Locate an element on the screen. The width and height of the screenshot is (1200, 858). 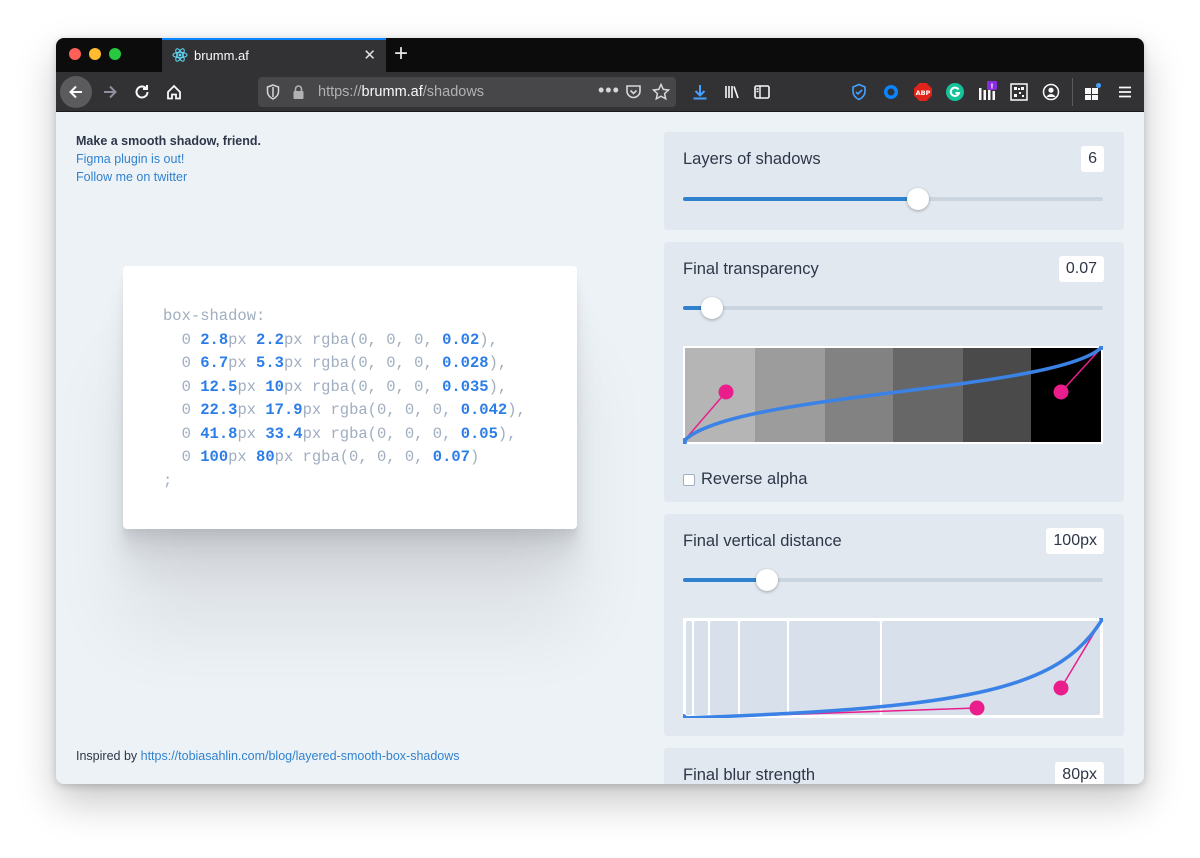
navigation-toolbar: https://brumm.af/shadows ••• ABP ! is located at coordinates (600, 92).